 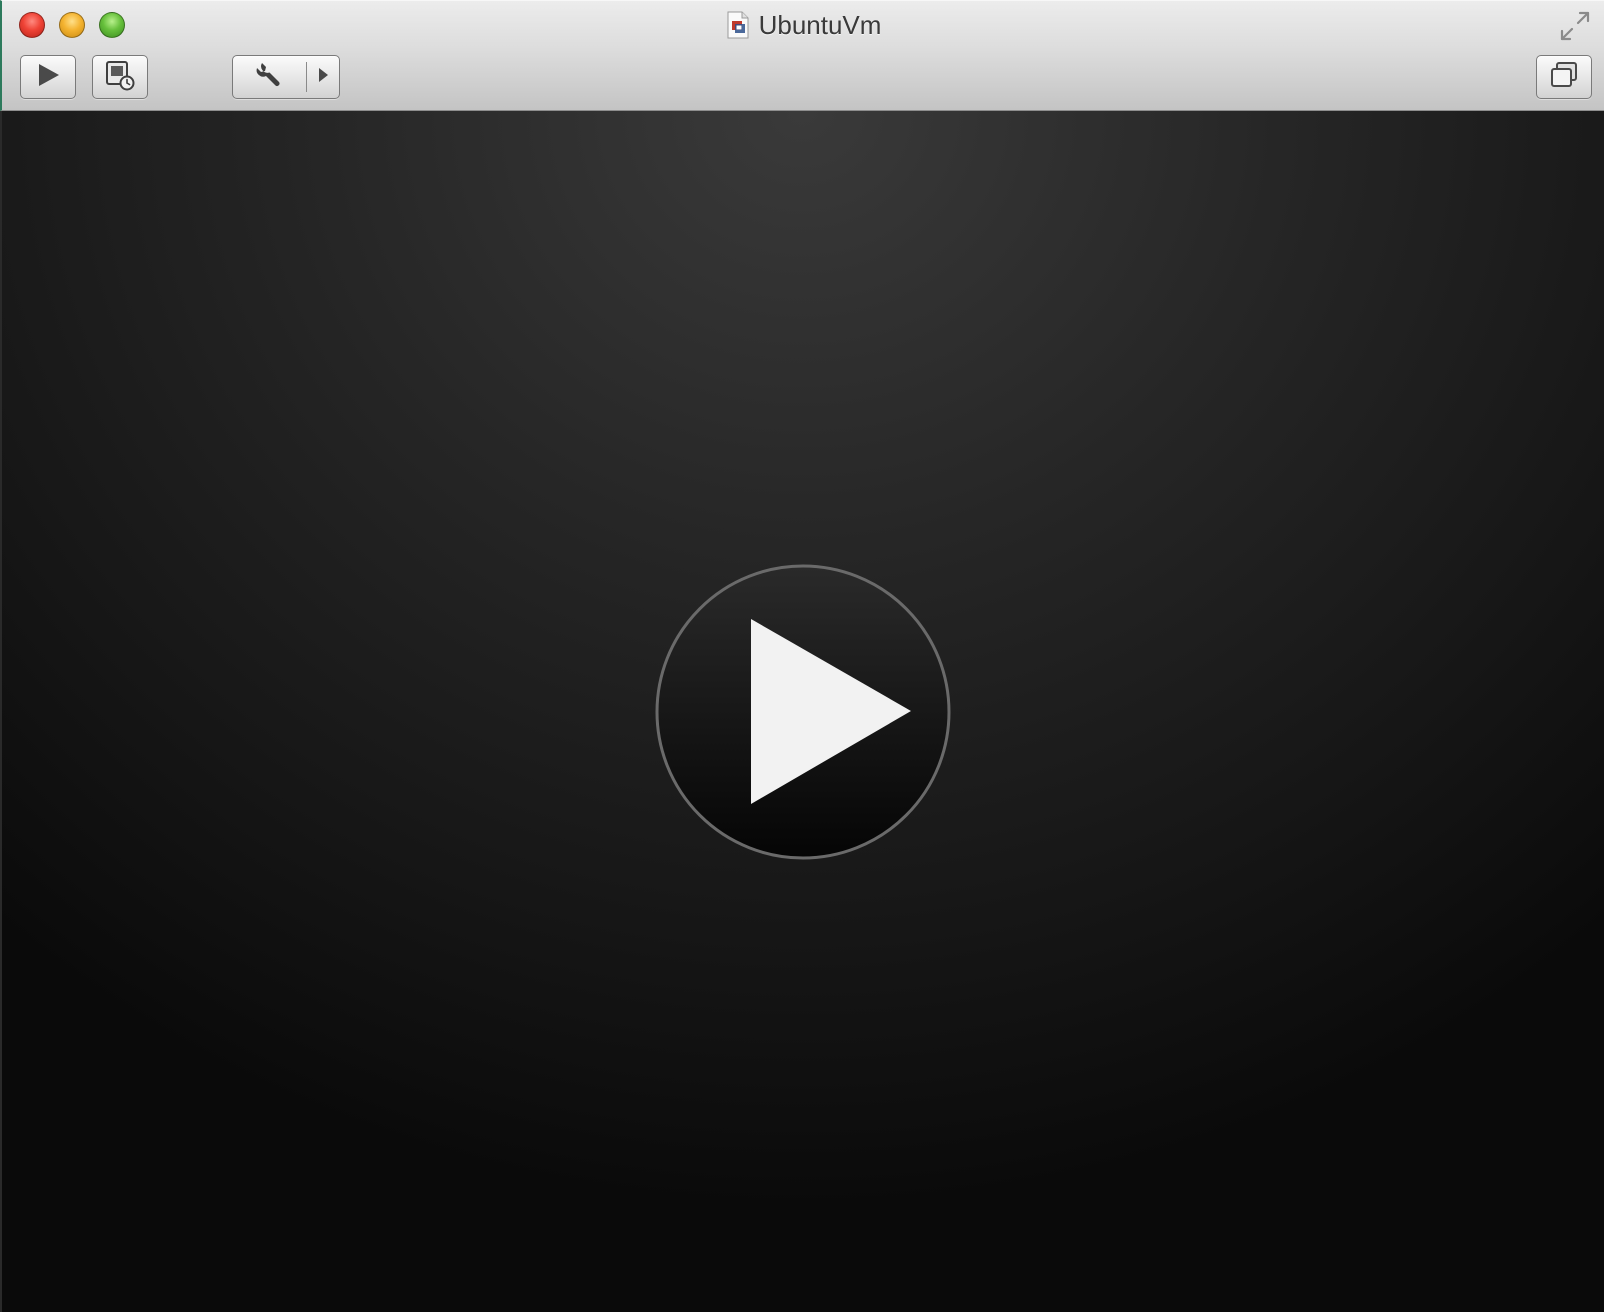 What do you see at coordinates (738, 25) in the screenshot?
I see `vm-document-icon` at bounding box center [738, 25].